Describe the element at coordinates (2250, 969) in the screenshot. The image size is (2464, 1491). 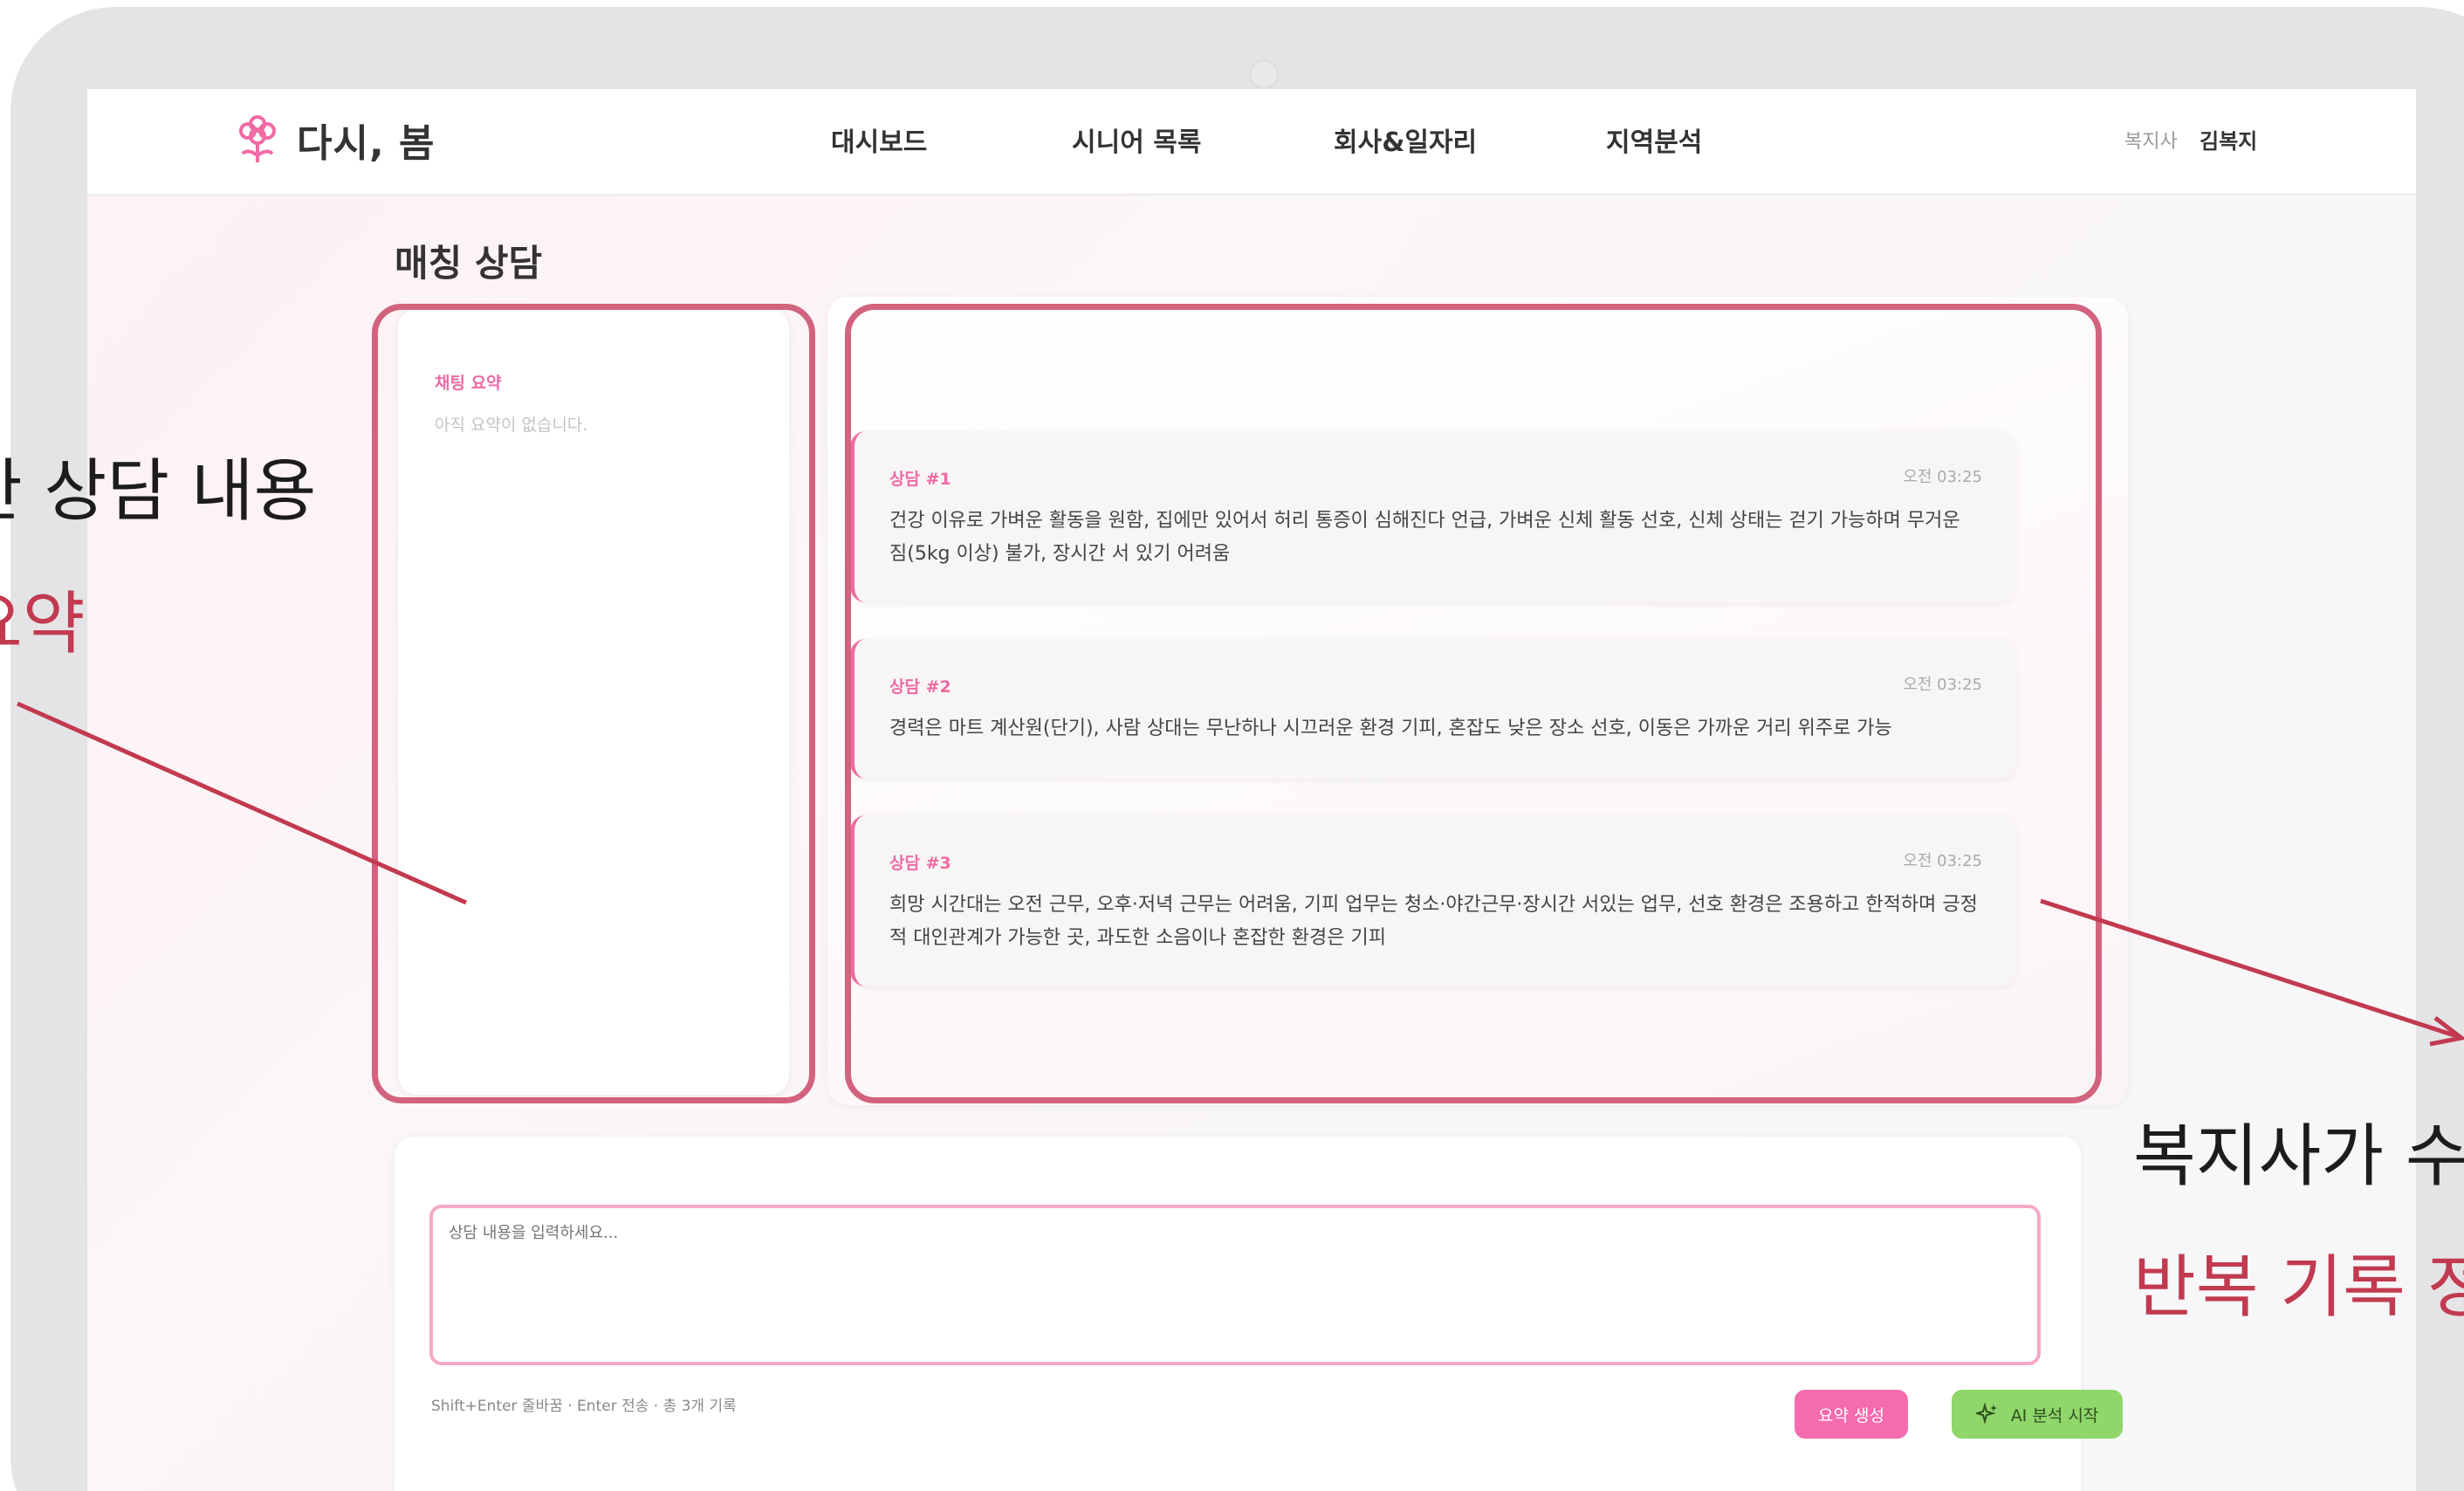
I see `right-arrow-line` at that location.